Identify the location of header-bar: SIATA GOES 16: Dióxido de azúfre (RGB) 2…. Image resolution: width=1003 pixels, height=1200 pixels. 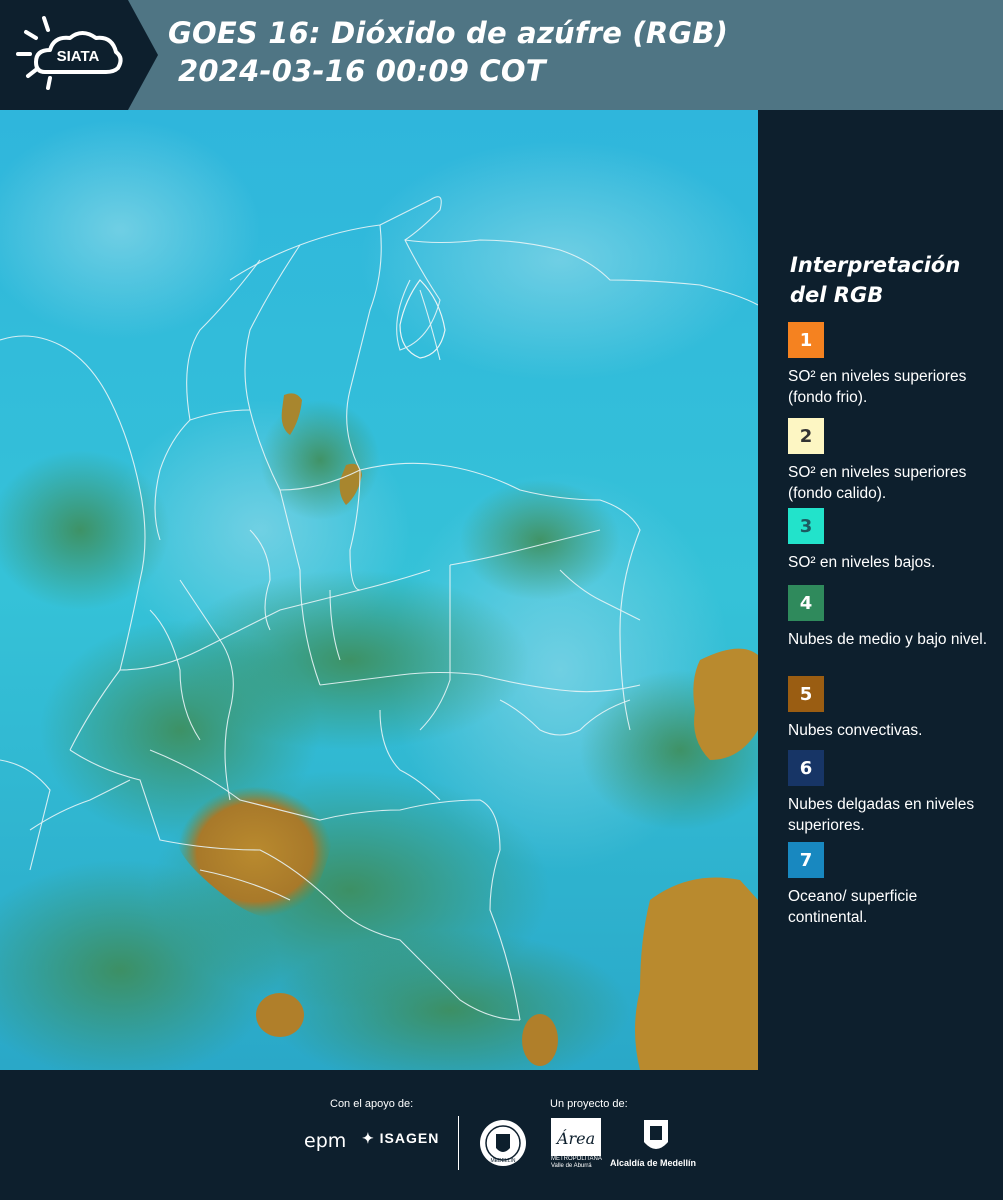
(501, 55).